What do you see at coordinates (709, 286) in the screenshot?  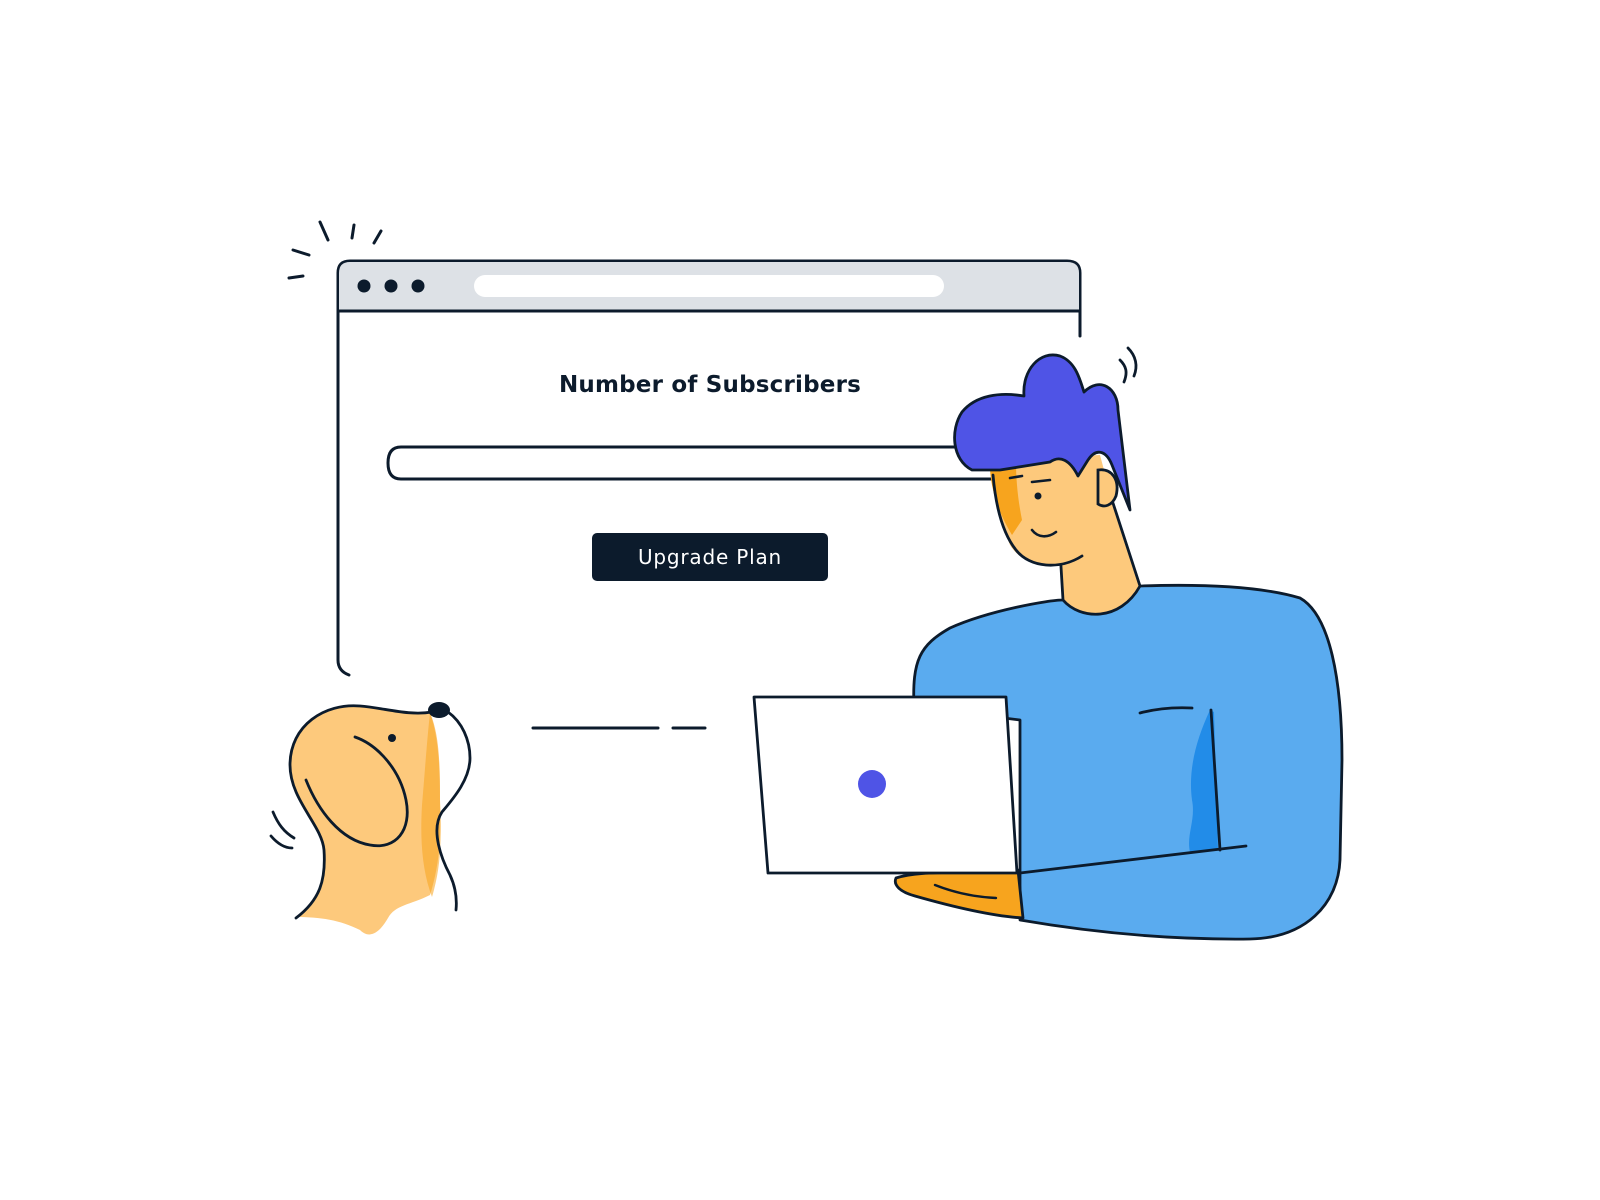 I see `address-bar` at bounding box center [709, 286].